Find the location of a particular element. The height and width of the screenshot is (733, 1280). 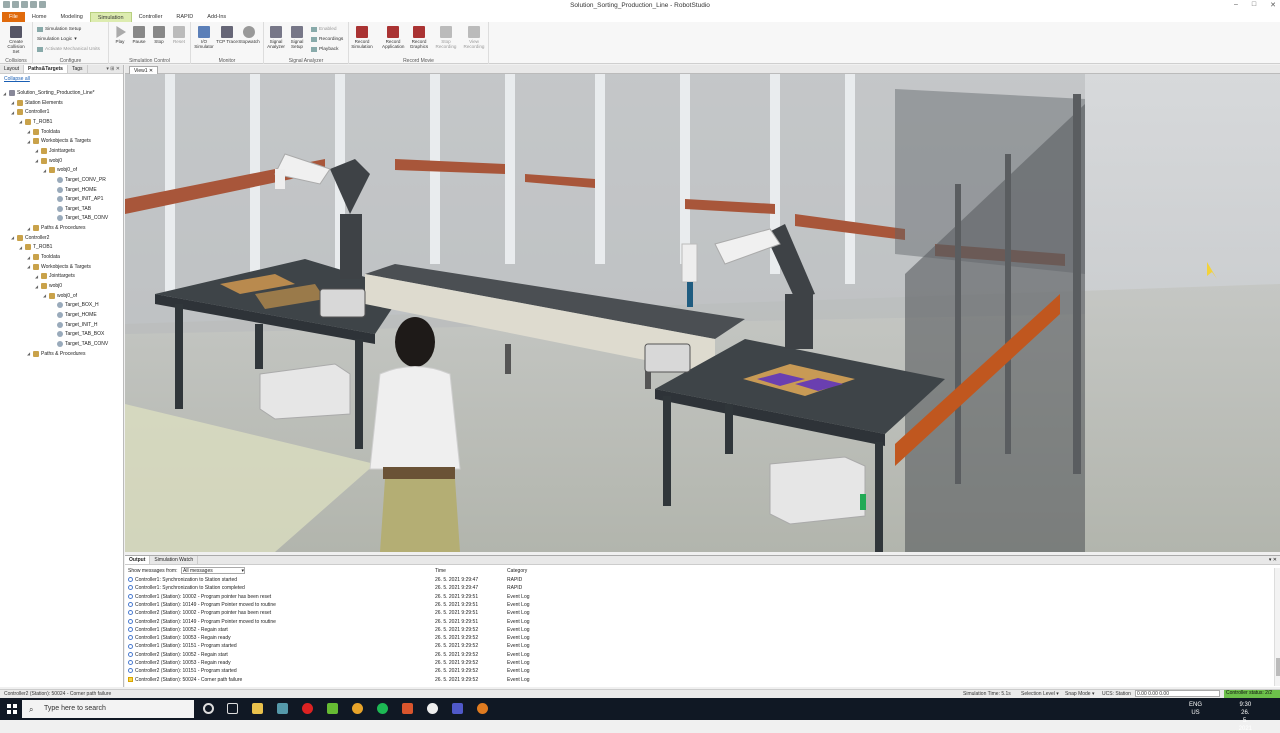

minimize-icon: – is located at coordinates (1236, 5).